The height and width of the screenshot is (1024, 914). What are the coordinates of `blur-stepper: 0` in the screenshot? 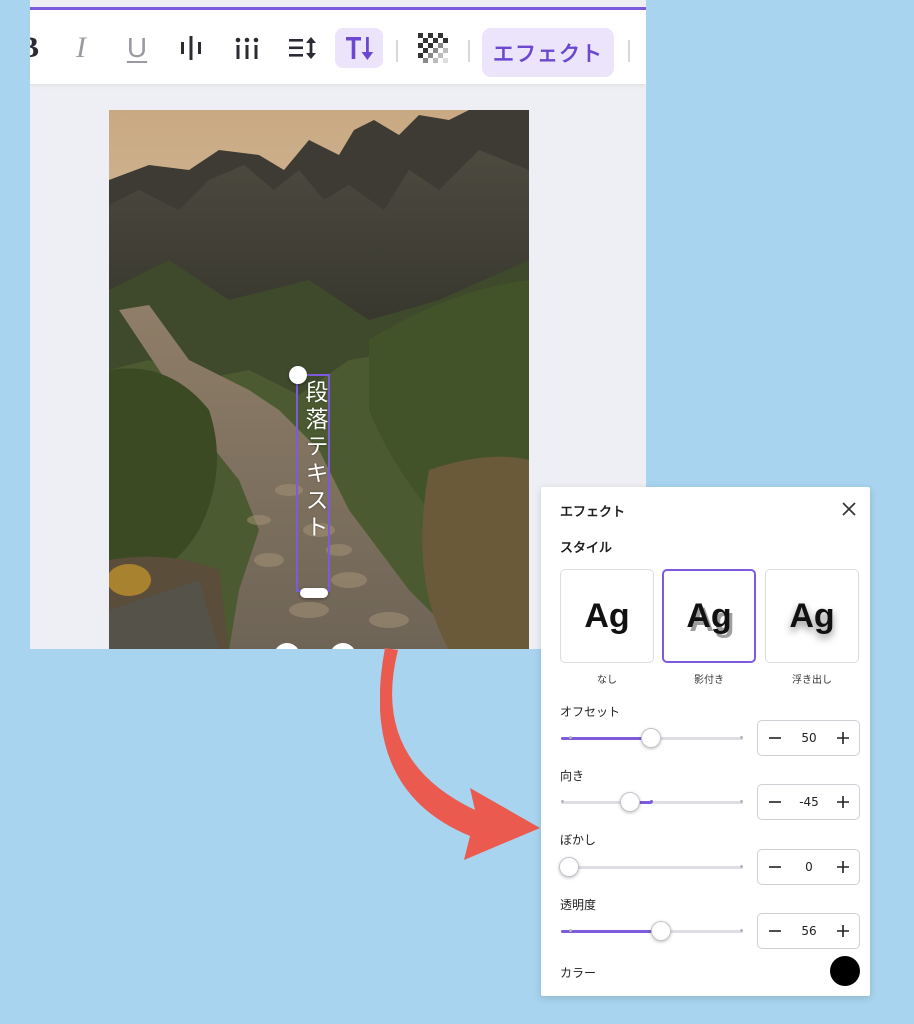 It's located at (808, 867).